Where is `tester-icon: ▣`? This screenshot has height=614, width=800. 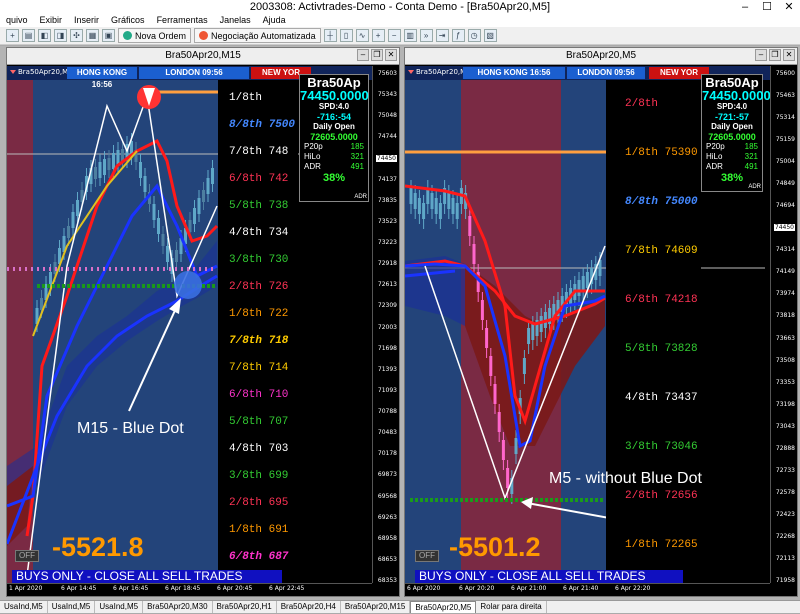
tester-icon: ▣ is located at coordinates (108, 35).